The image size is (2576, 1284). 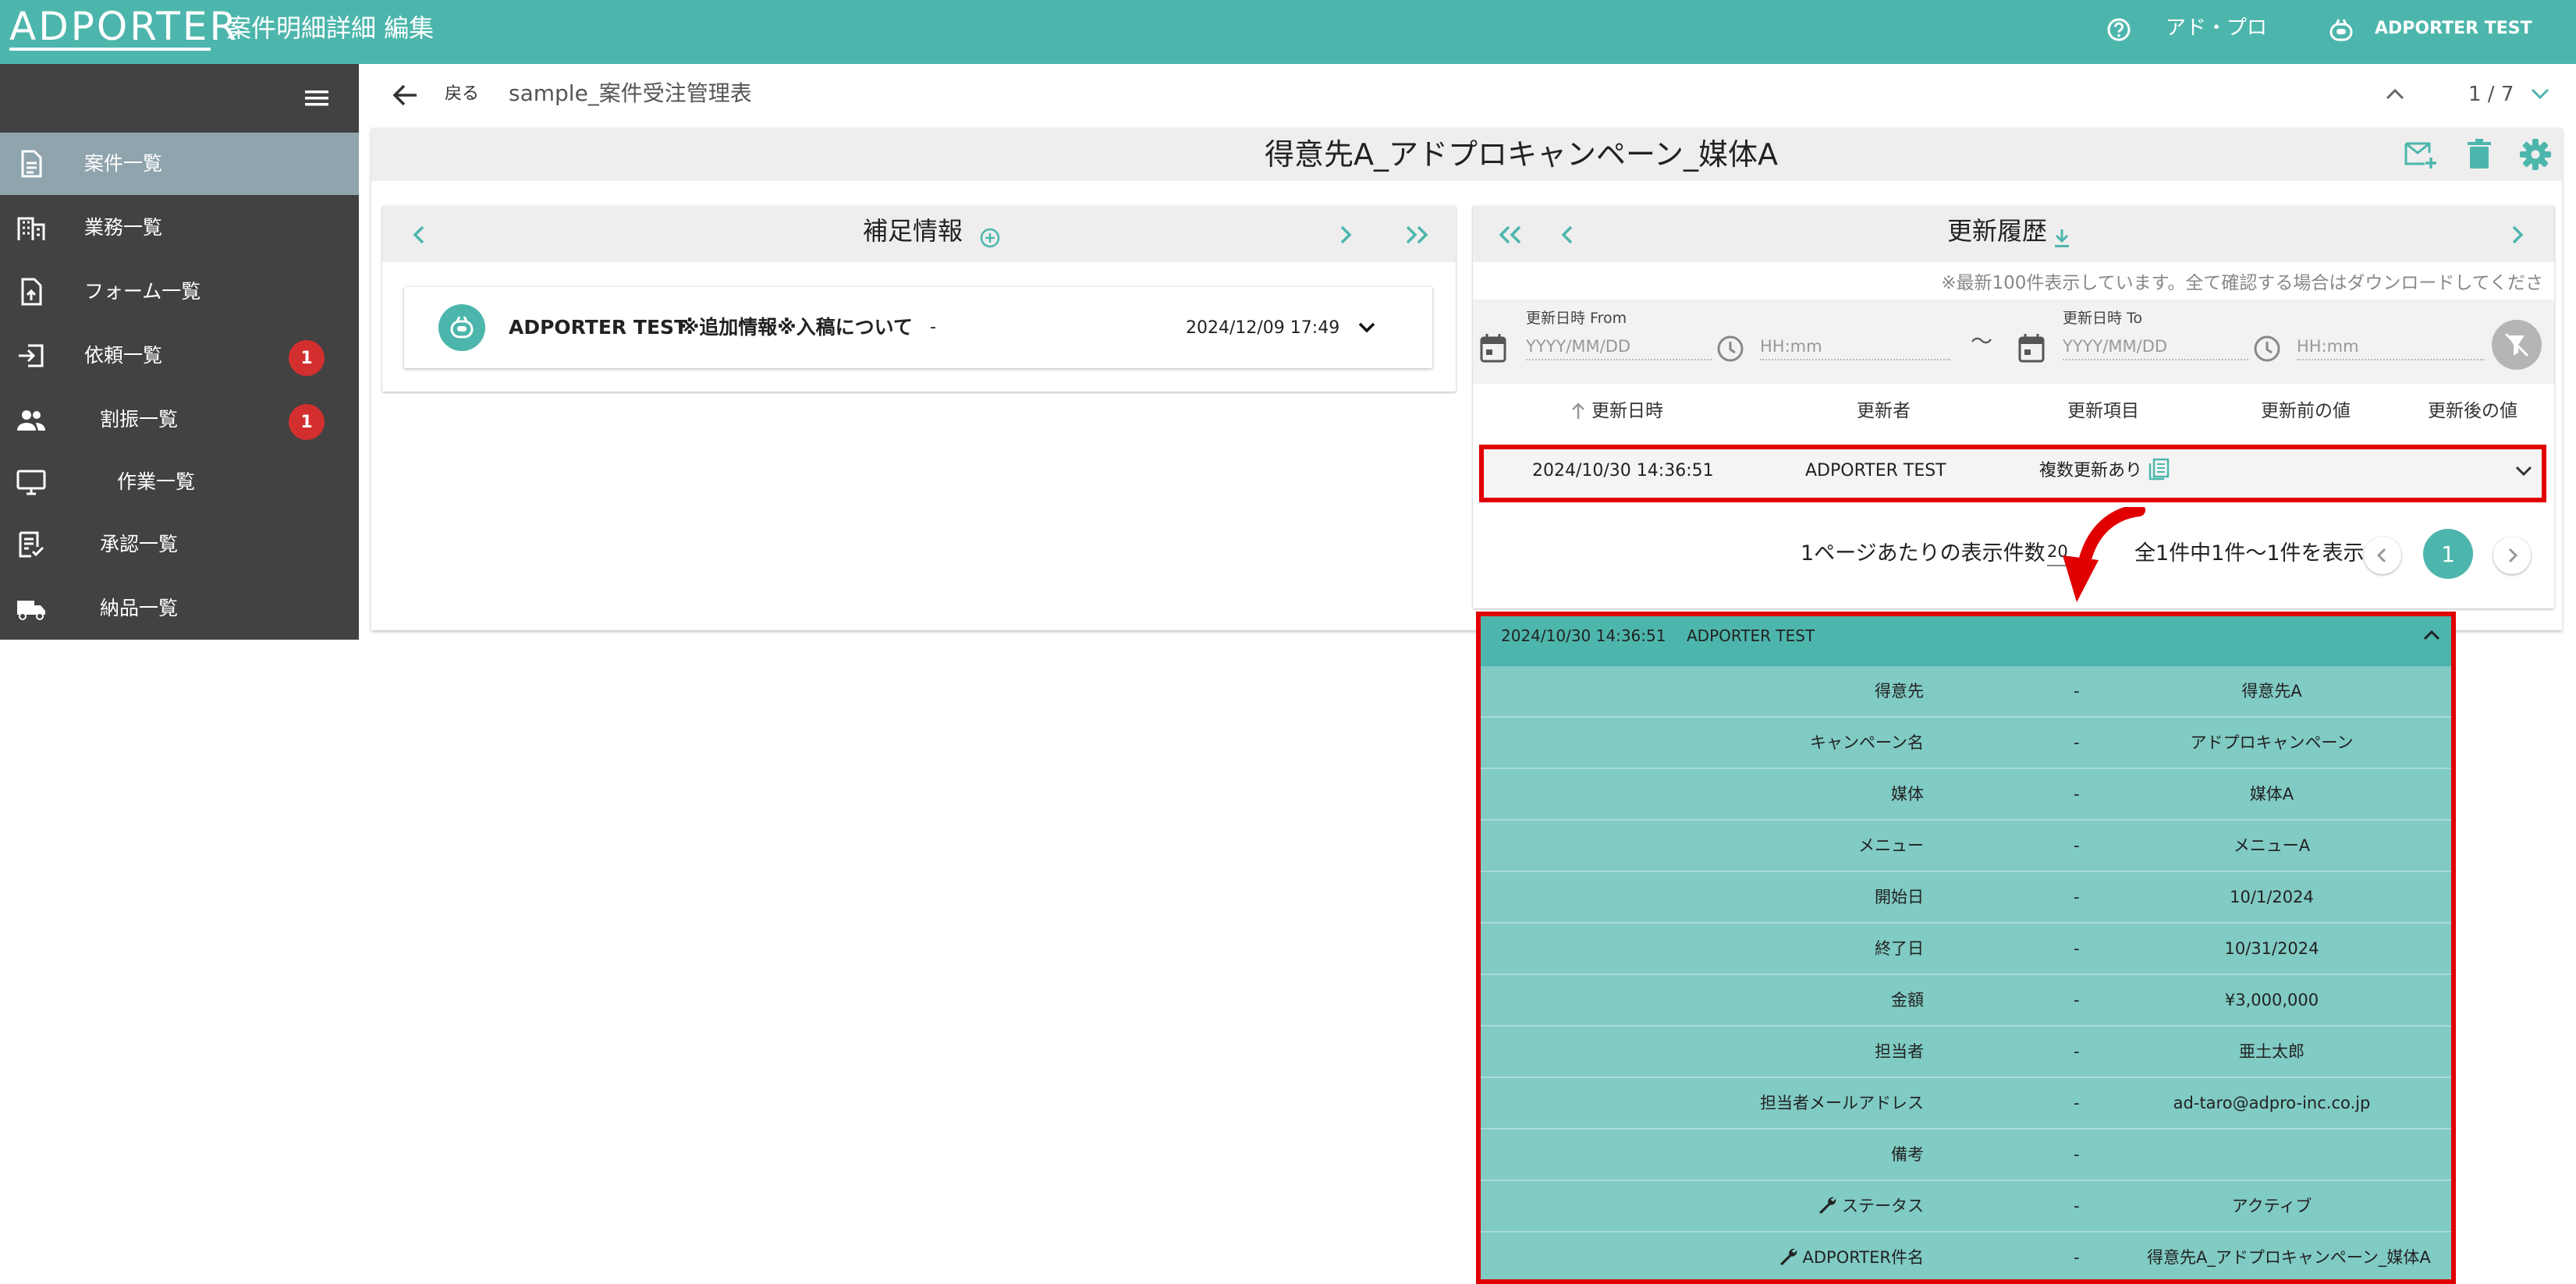 What do you see at coordinates (142, 291) in the screenshot?
I see `sidebar-item-label: フォーム一覧` at bounding box center [142, 291].